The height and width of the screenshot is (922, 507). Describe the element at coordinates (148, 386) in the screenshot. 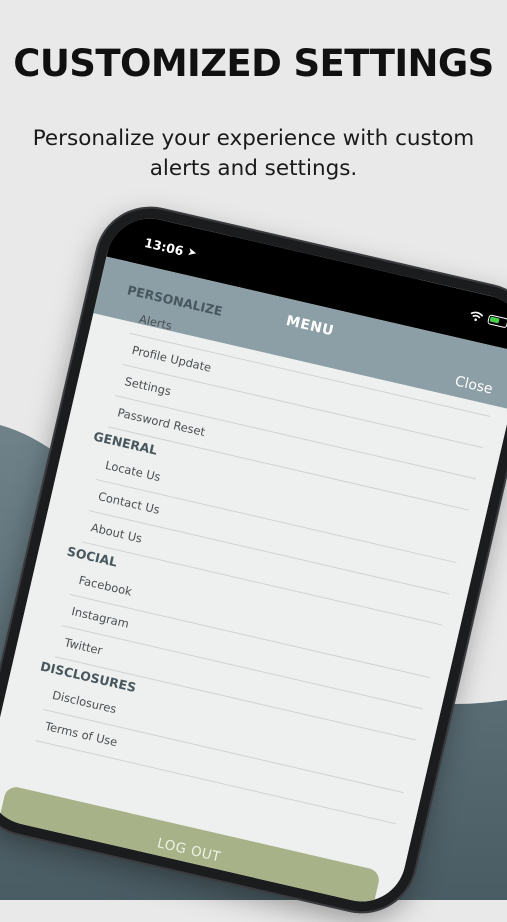

I see `menu-item-label: Settings` at that location.